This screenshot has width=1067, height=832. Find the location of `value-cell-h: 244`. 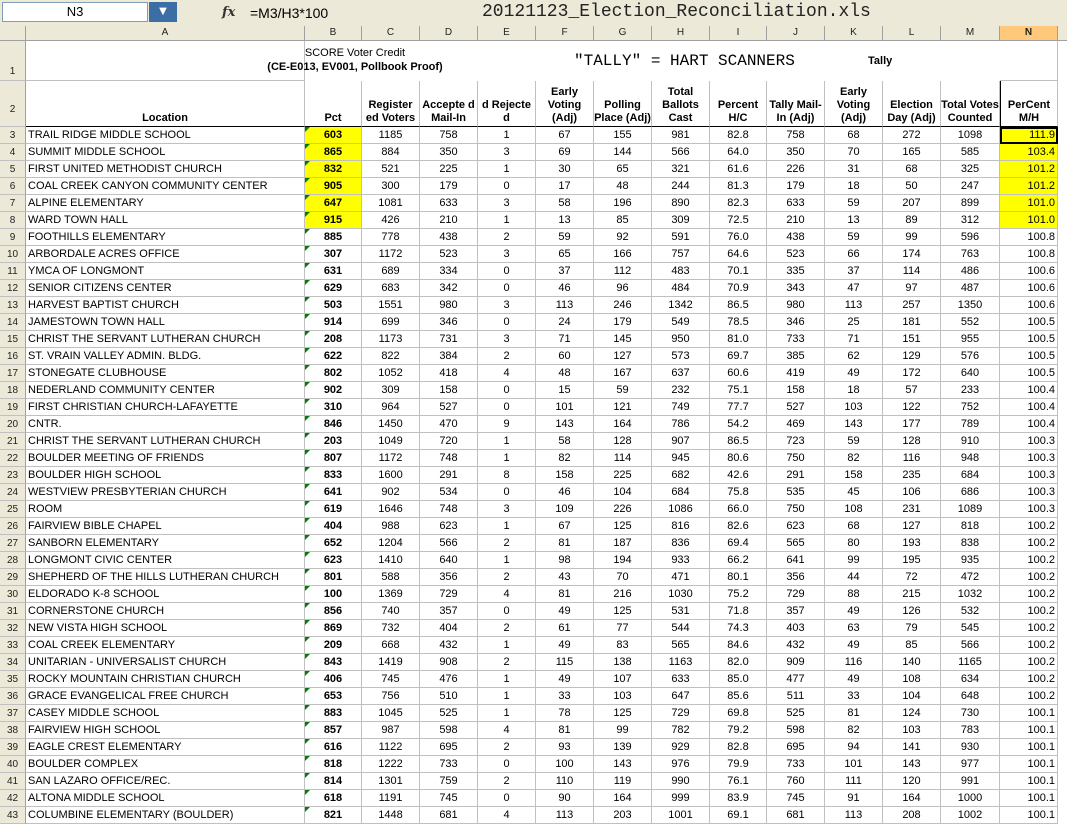

value-cell-h: 244 is located at coordinates (681, 186).